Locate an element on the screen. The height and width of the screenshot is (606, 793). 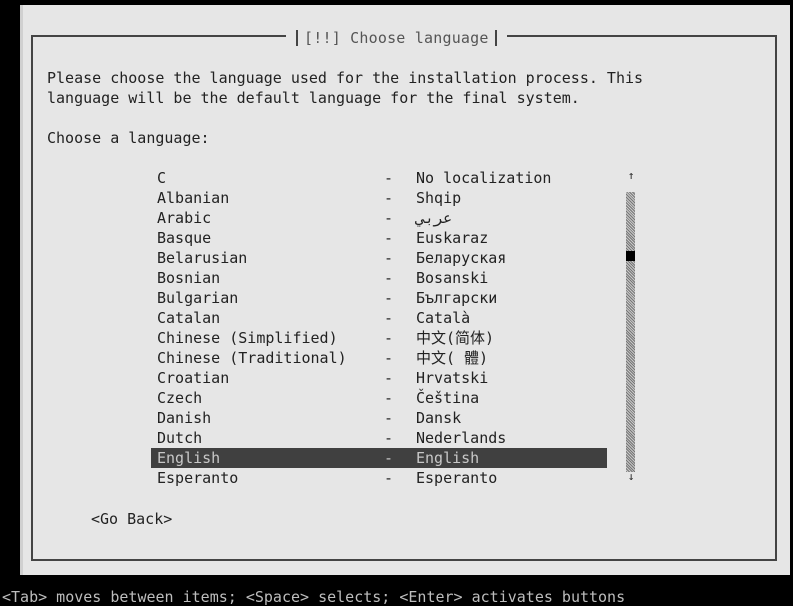
language-name: Bulgarian is located at coordinates (198, 298).